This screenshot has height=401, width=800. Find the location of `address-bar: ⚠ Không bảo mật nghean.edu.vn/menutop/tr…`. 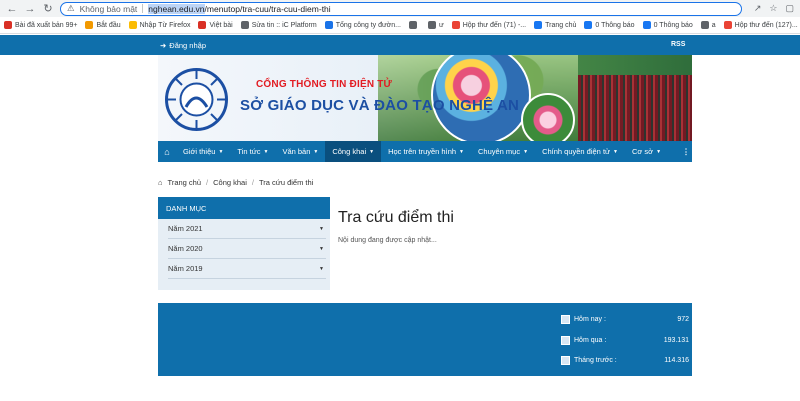

address-bar: ⚠ Không bảo mật nghean.edu.vn/menutop/tr… is located at coordinates (401, 8).